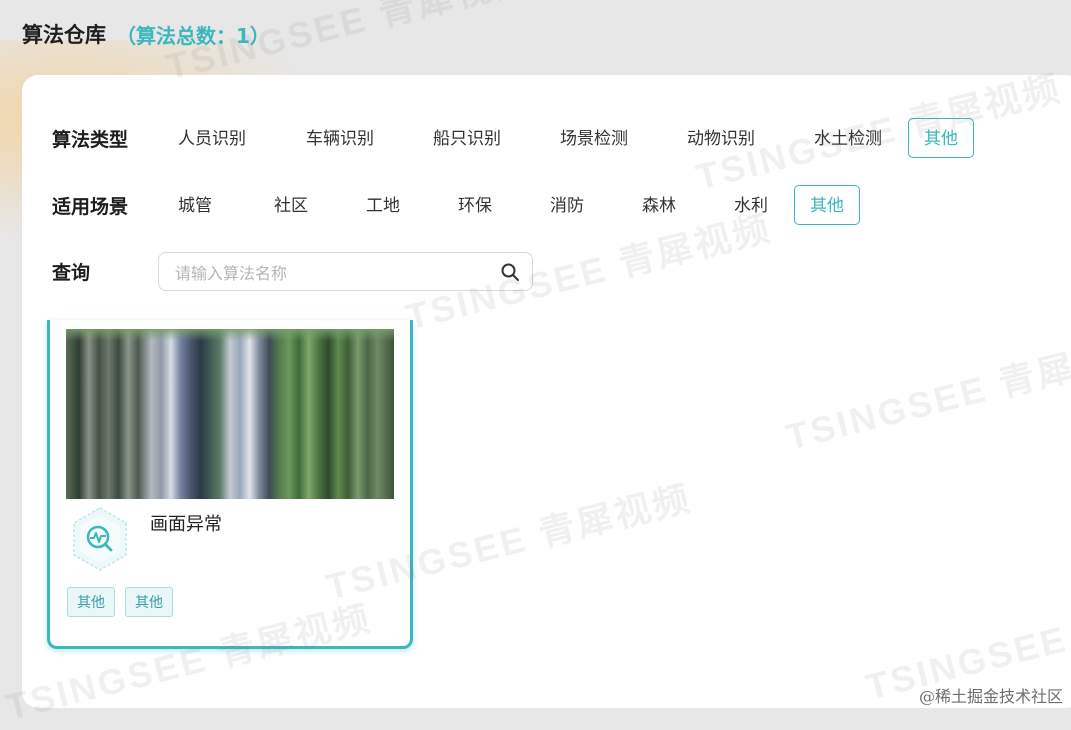 The image size is (1071, 730). What do you see at coordinates (120, 602) in the screenshot?
I see `tag-list: 其他 其他` at bounding box center [120, 602].